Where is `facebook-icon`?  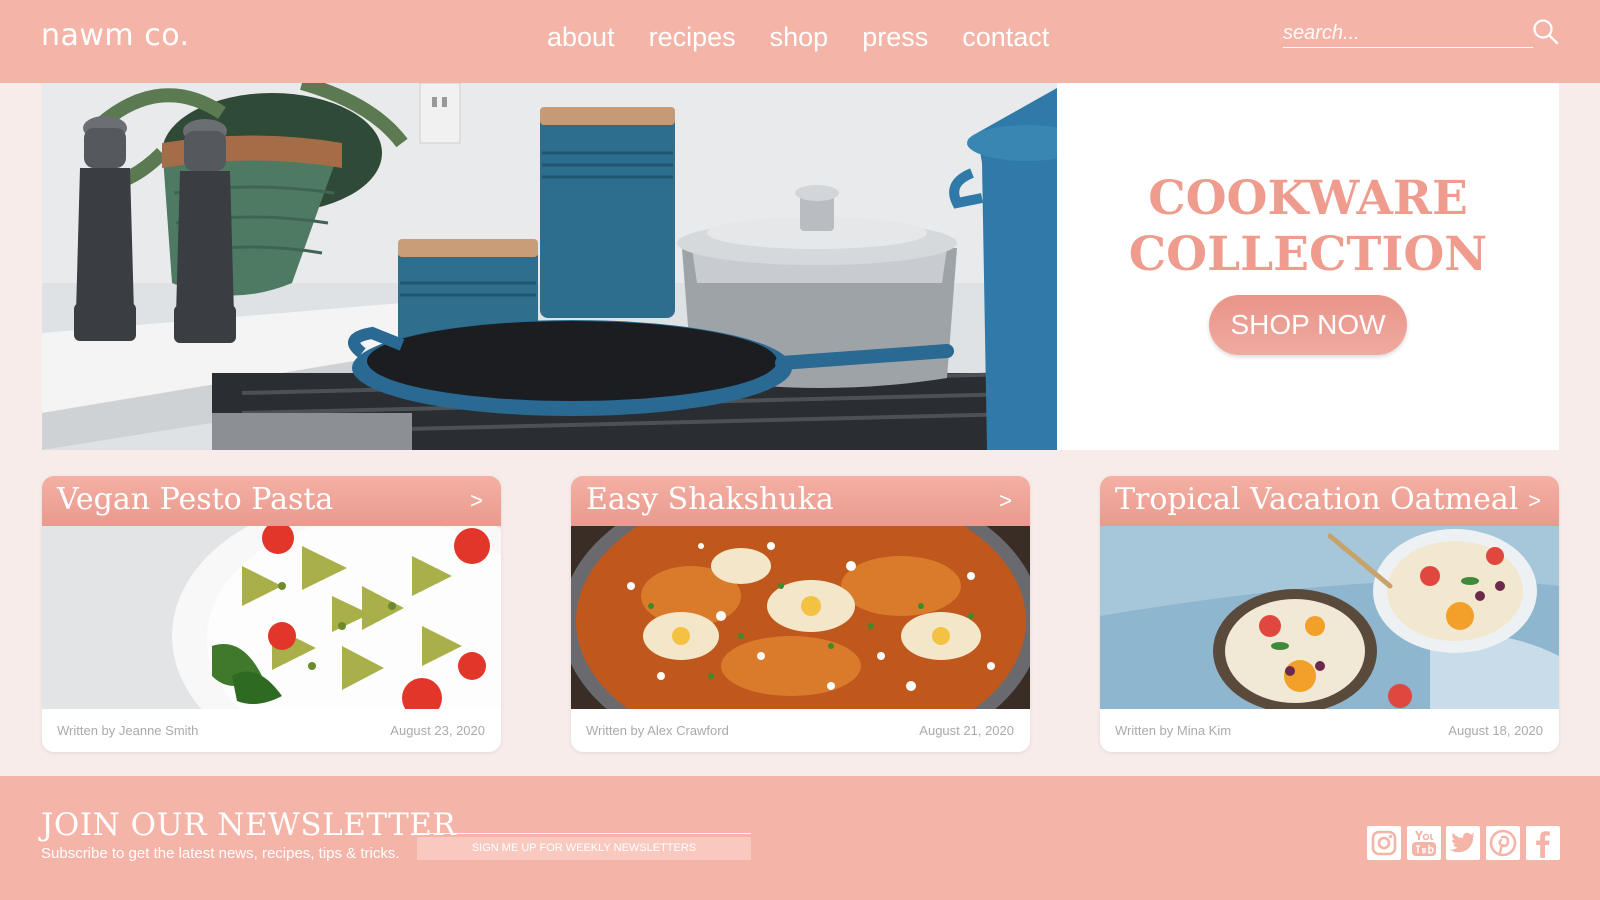
facebook-icon is located at coordinates (1543, 843).